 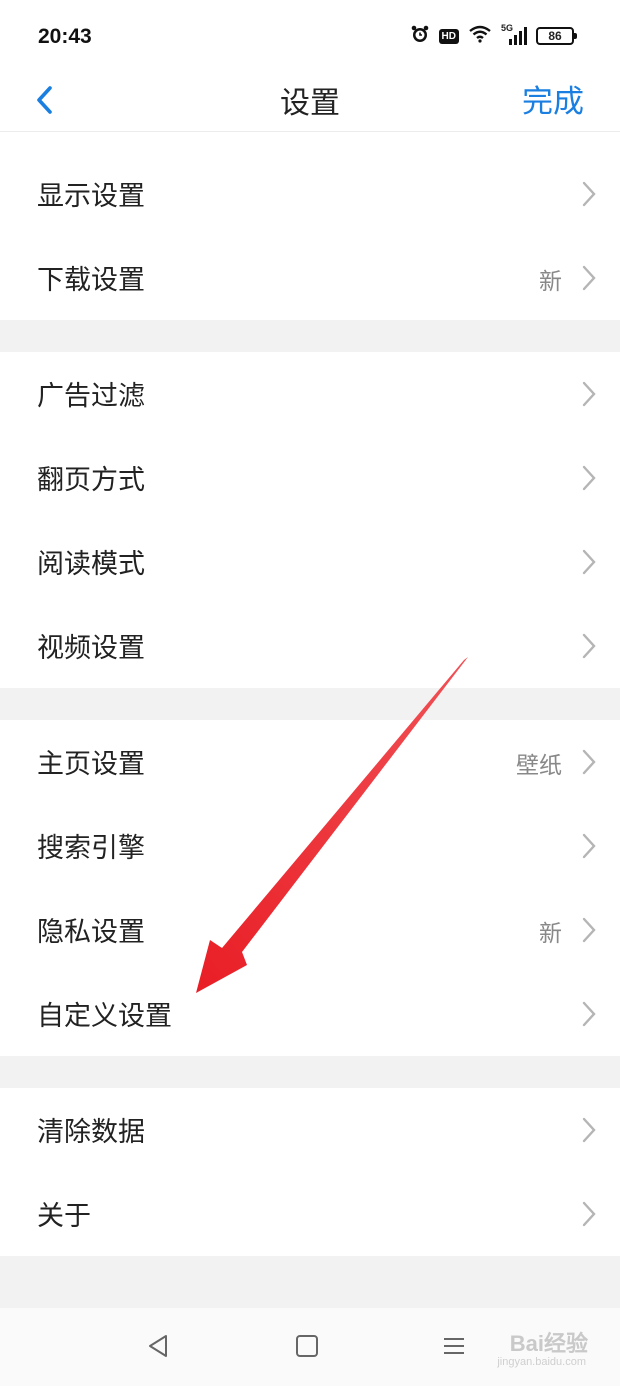 What do you see at coordinates (91, 196) in the screenshot?
I see `settings-item-label: 显示设置` at bounding box center [91, 196].